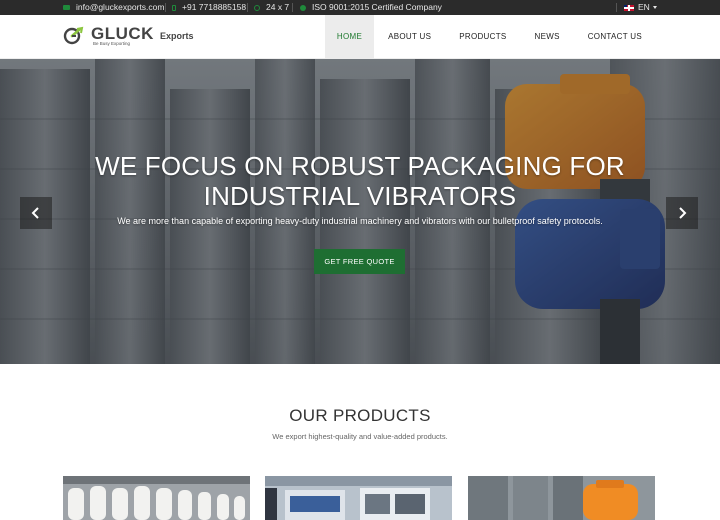  What do you see at coordinates (120, 7) in the screenshot?
I see `email-text: info@gluckexports.com` at bounding box center [120, 7].